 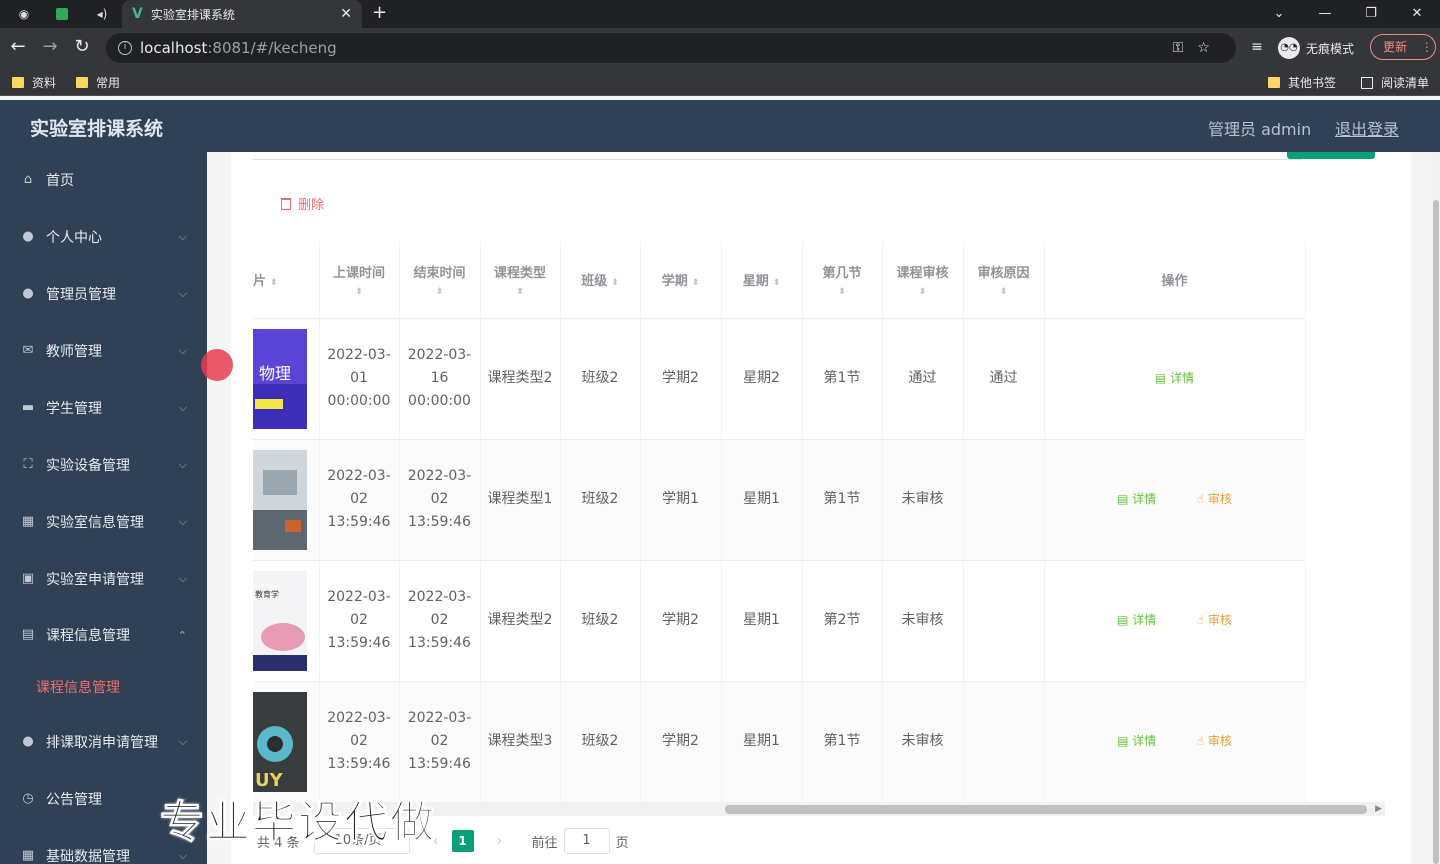 I want to click on globe-icon: ◉, so click(x=24, y=14).